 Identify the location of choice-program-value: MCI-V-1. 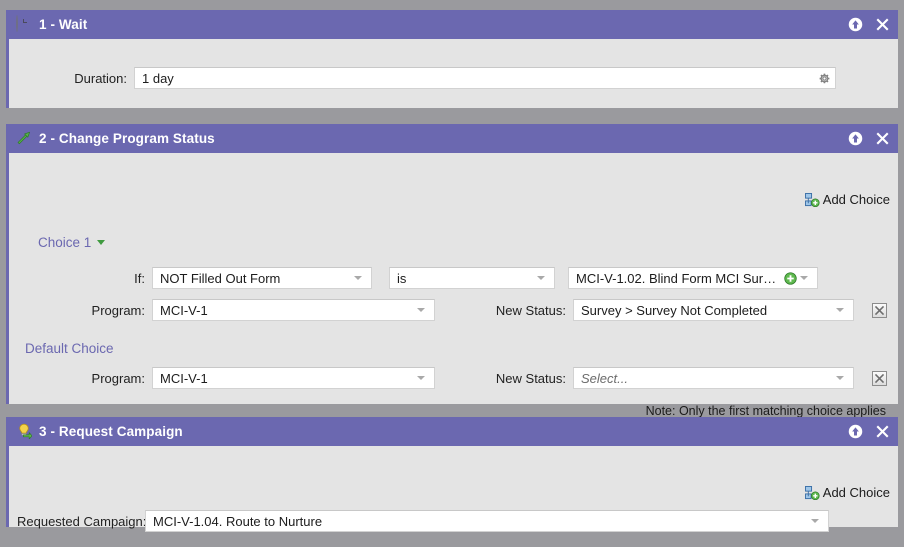
(184, 310).